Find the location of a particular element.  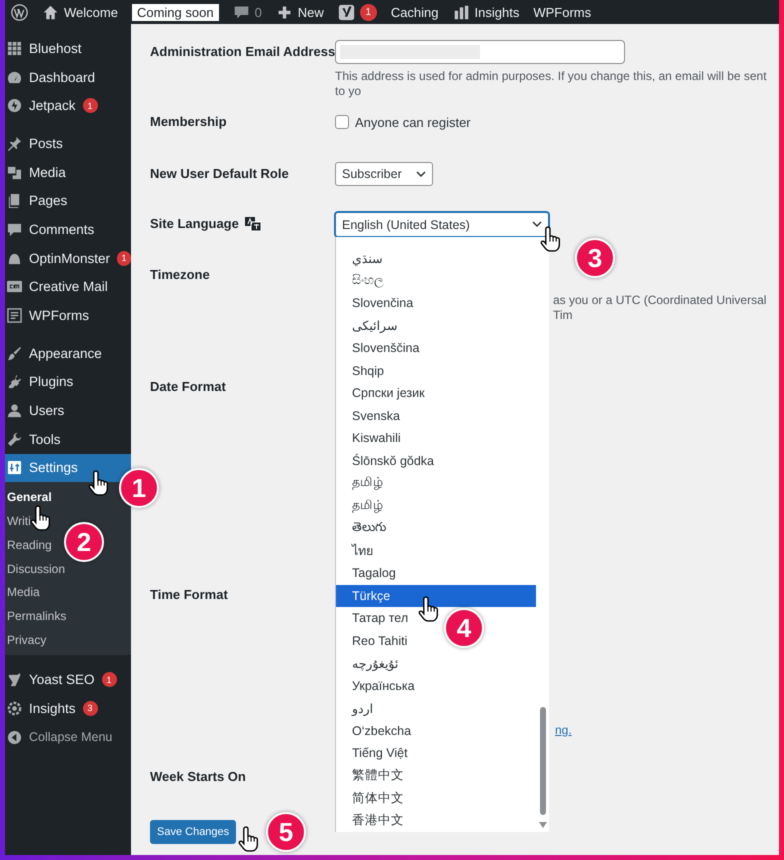

sidebar-item: Comments is located at coordinates (68, 229).